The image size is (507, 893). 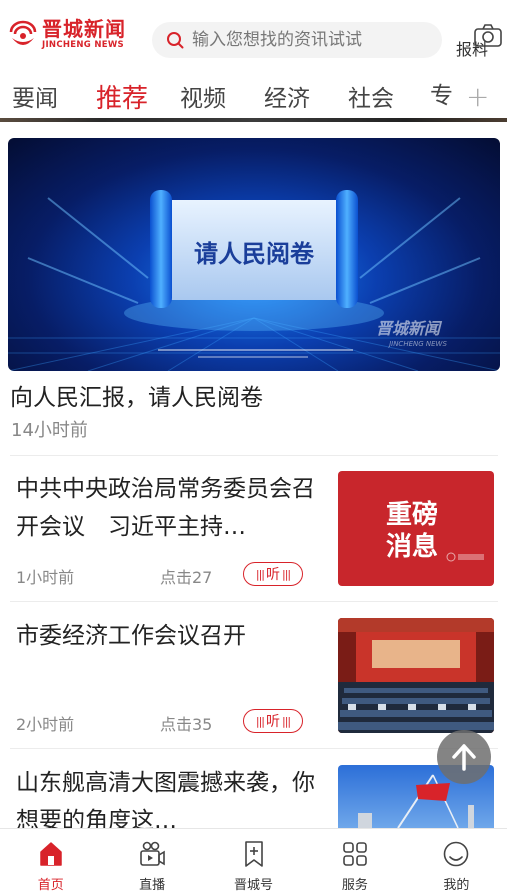 I want to click on listen-button-1: ||| 听 |||, so click(x=273, y=574).